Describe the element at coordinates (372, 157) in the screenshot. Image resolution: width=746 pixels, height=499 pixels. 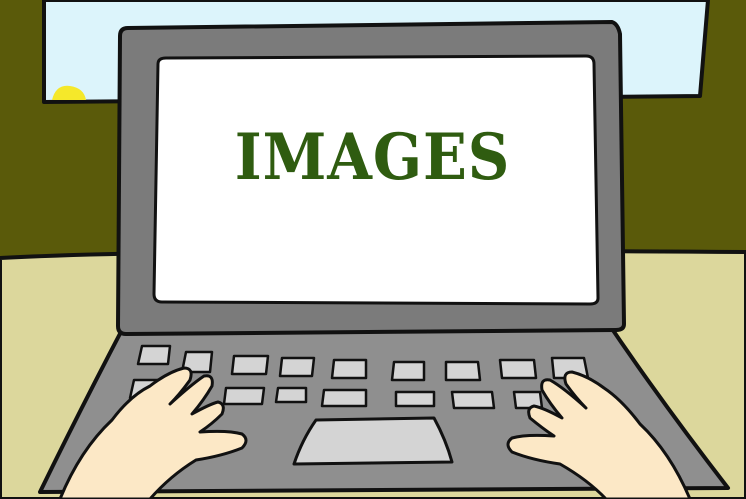
I see `screen-title: IMAGES` at that location.